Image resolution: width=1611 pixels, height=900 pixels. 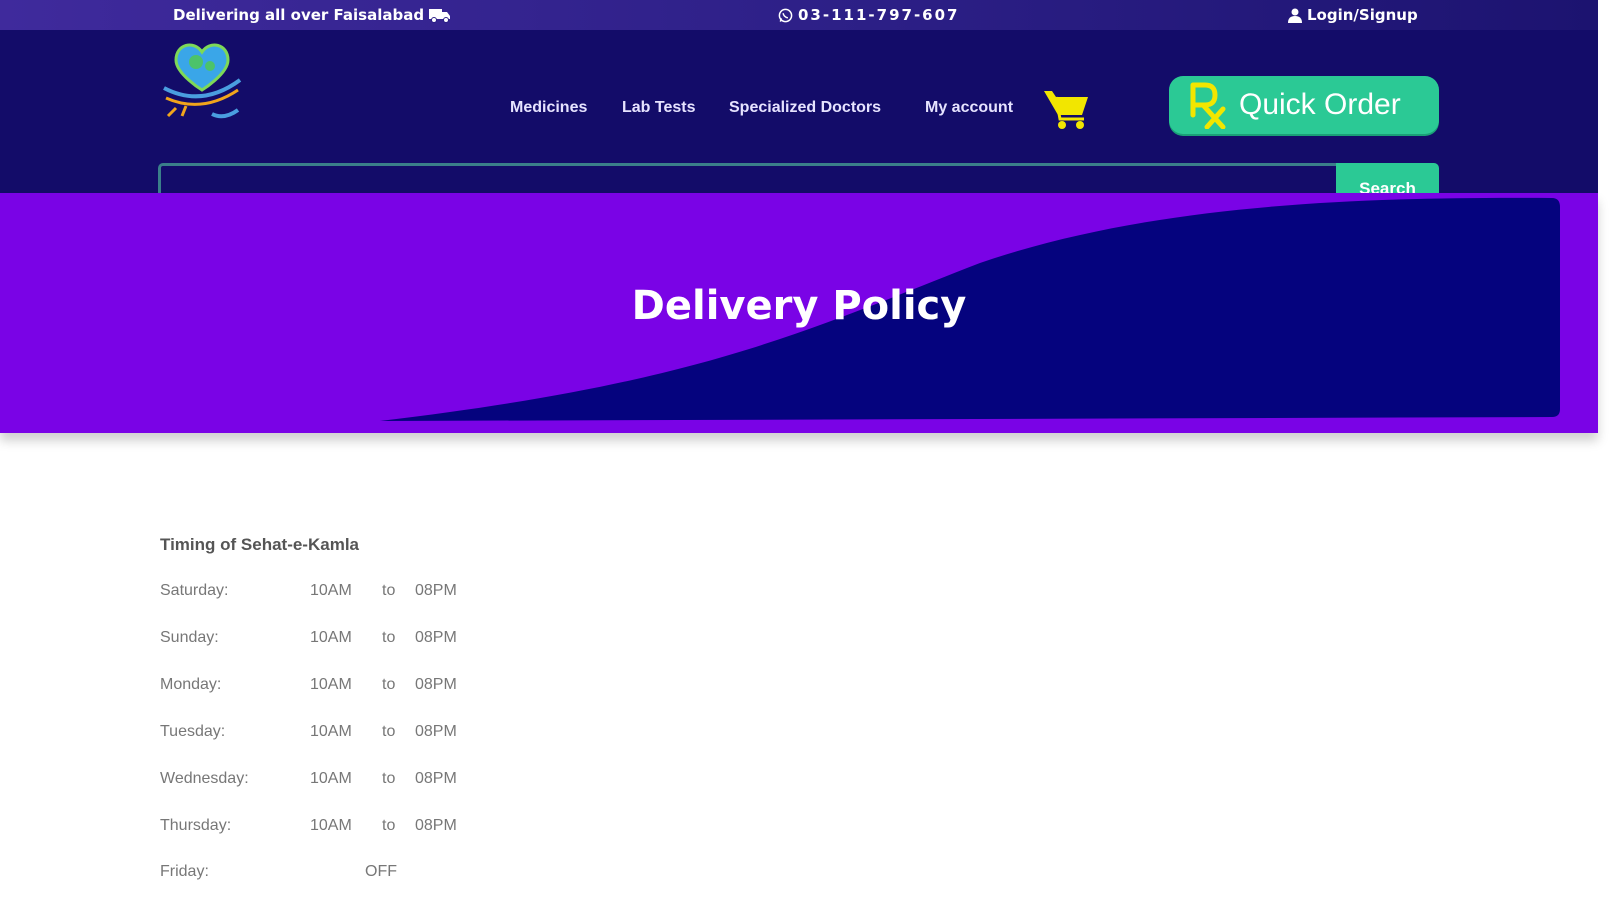 What do you see at coordinates (381, 871) in the screenshot?
I see `closed-status: OFF` at bounding box center [381, 871].